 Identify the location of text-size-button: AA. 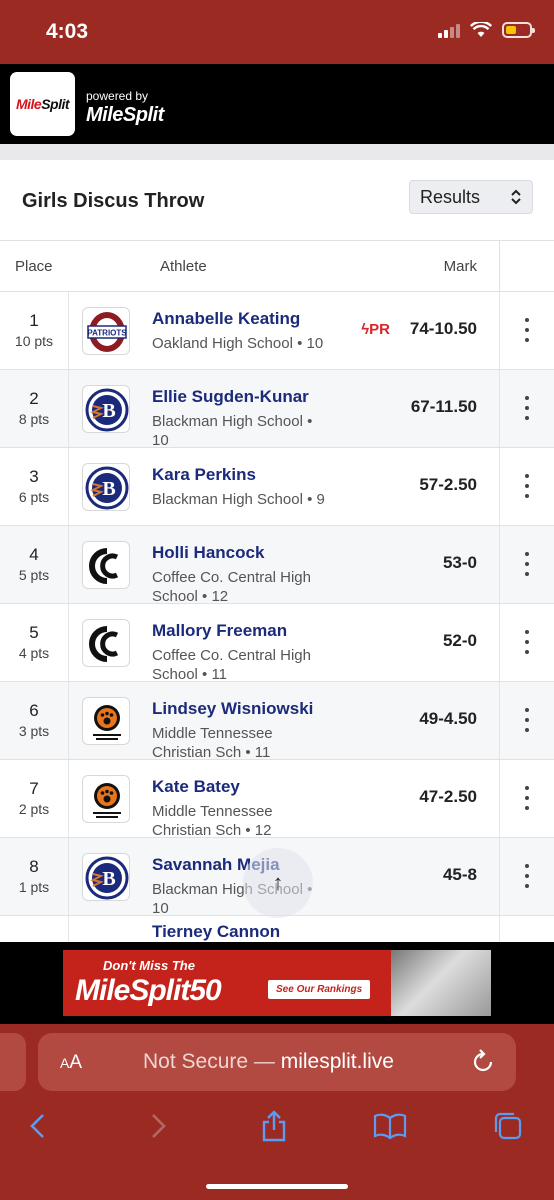
(71, 1063).